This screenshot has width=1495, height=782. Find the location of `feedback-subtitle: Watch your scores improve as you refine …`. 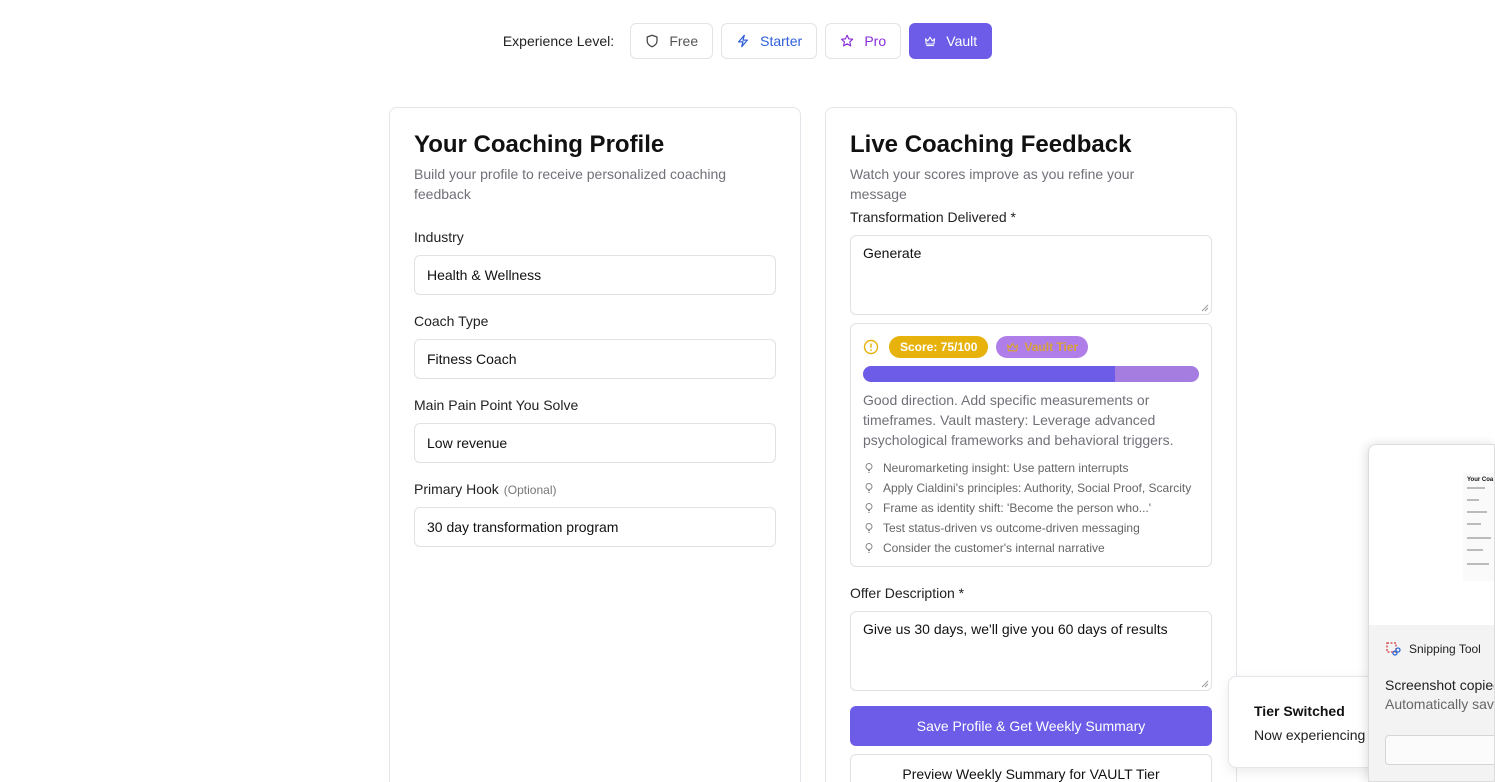

feedback-subtitle: Watch your scores improve as you refine … is located at coordinates (992, 184).